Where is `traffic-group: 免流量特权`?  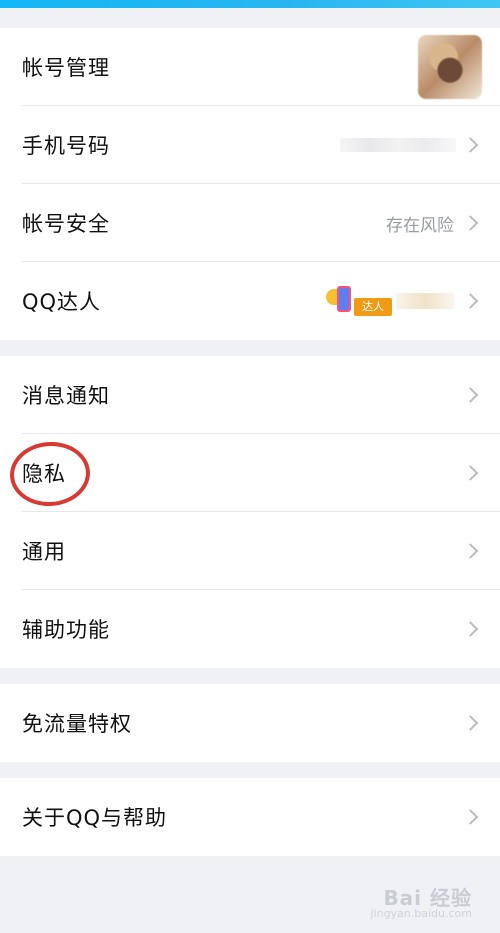 traffic-group: 免流量特权 is located at coordinates (250, 723).